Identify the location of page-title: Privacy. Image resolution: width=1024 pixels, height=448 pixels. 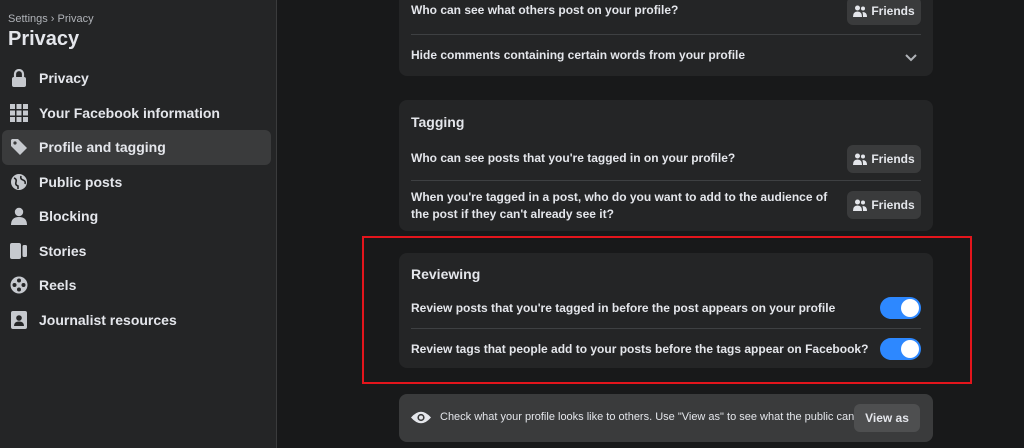
(44, 39).